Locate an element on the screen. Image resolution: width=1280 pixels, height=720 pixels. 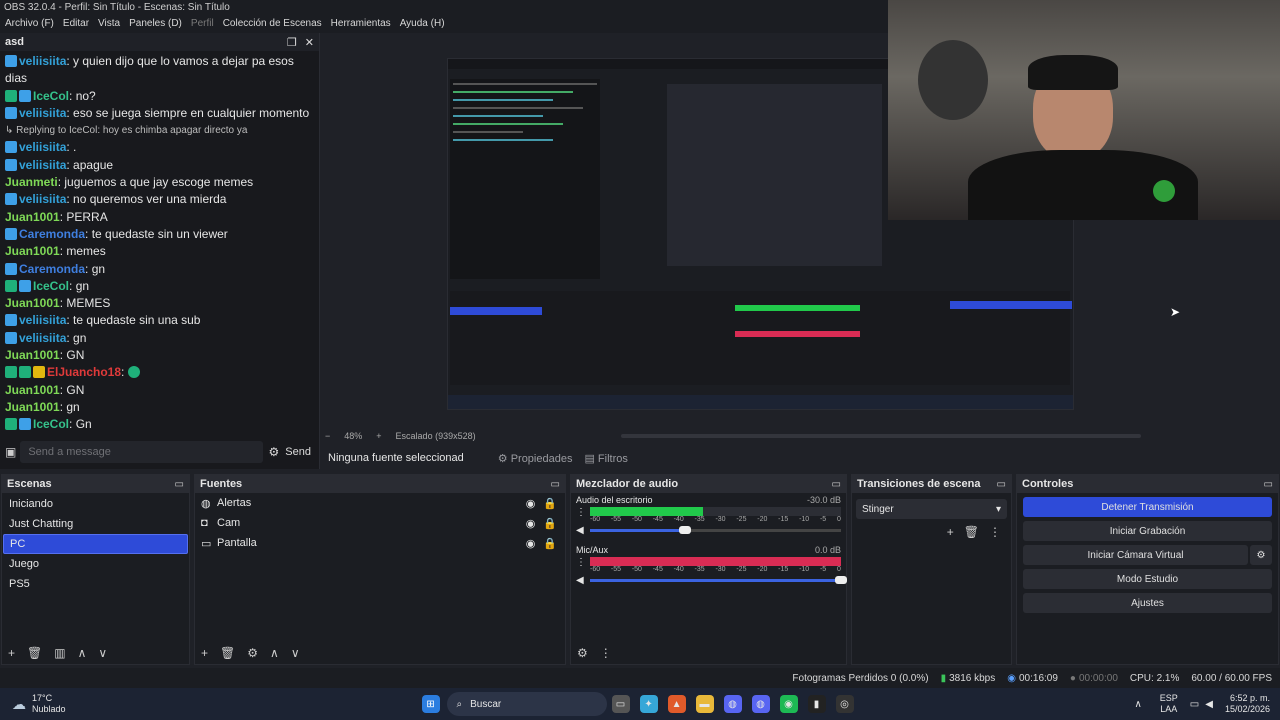
weather-widget: ☁ 17°C Nublado is located at coordinates (39, 704).